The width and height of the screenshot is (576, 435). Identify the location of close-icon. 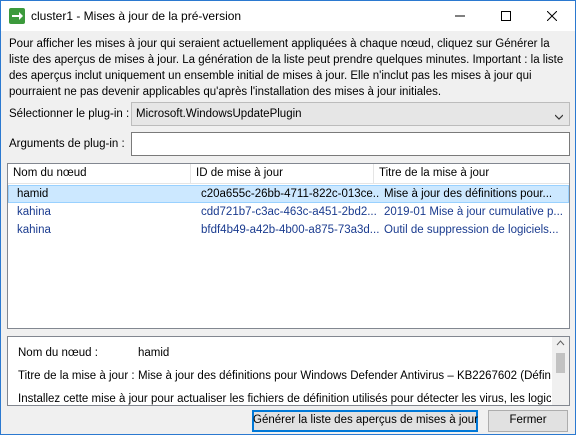
(552, 16).